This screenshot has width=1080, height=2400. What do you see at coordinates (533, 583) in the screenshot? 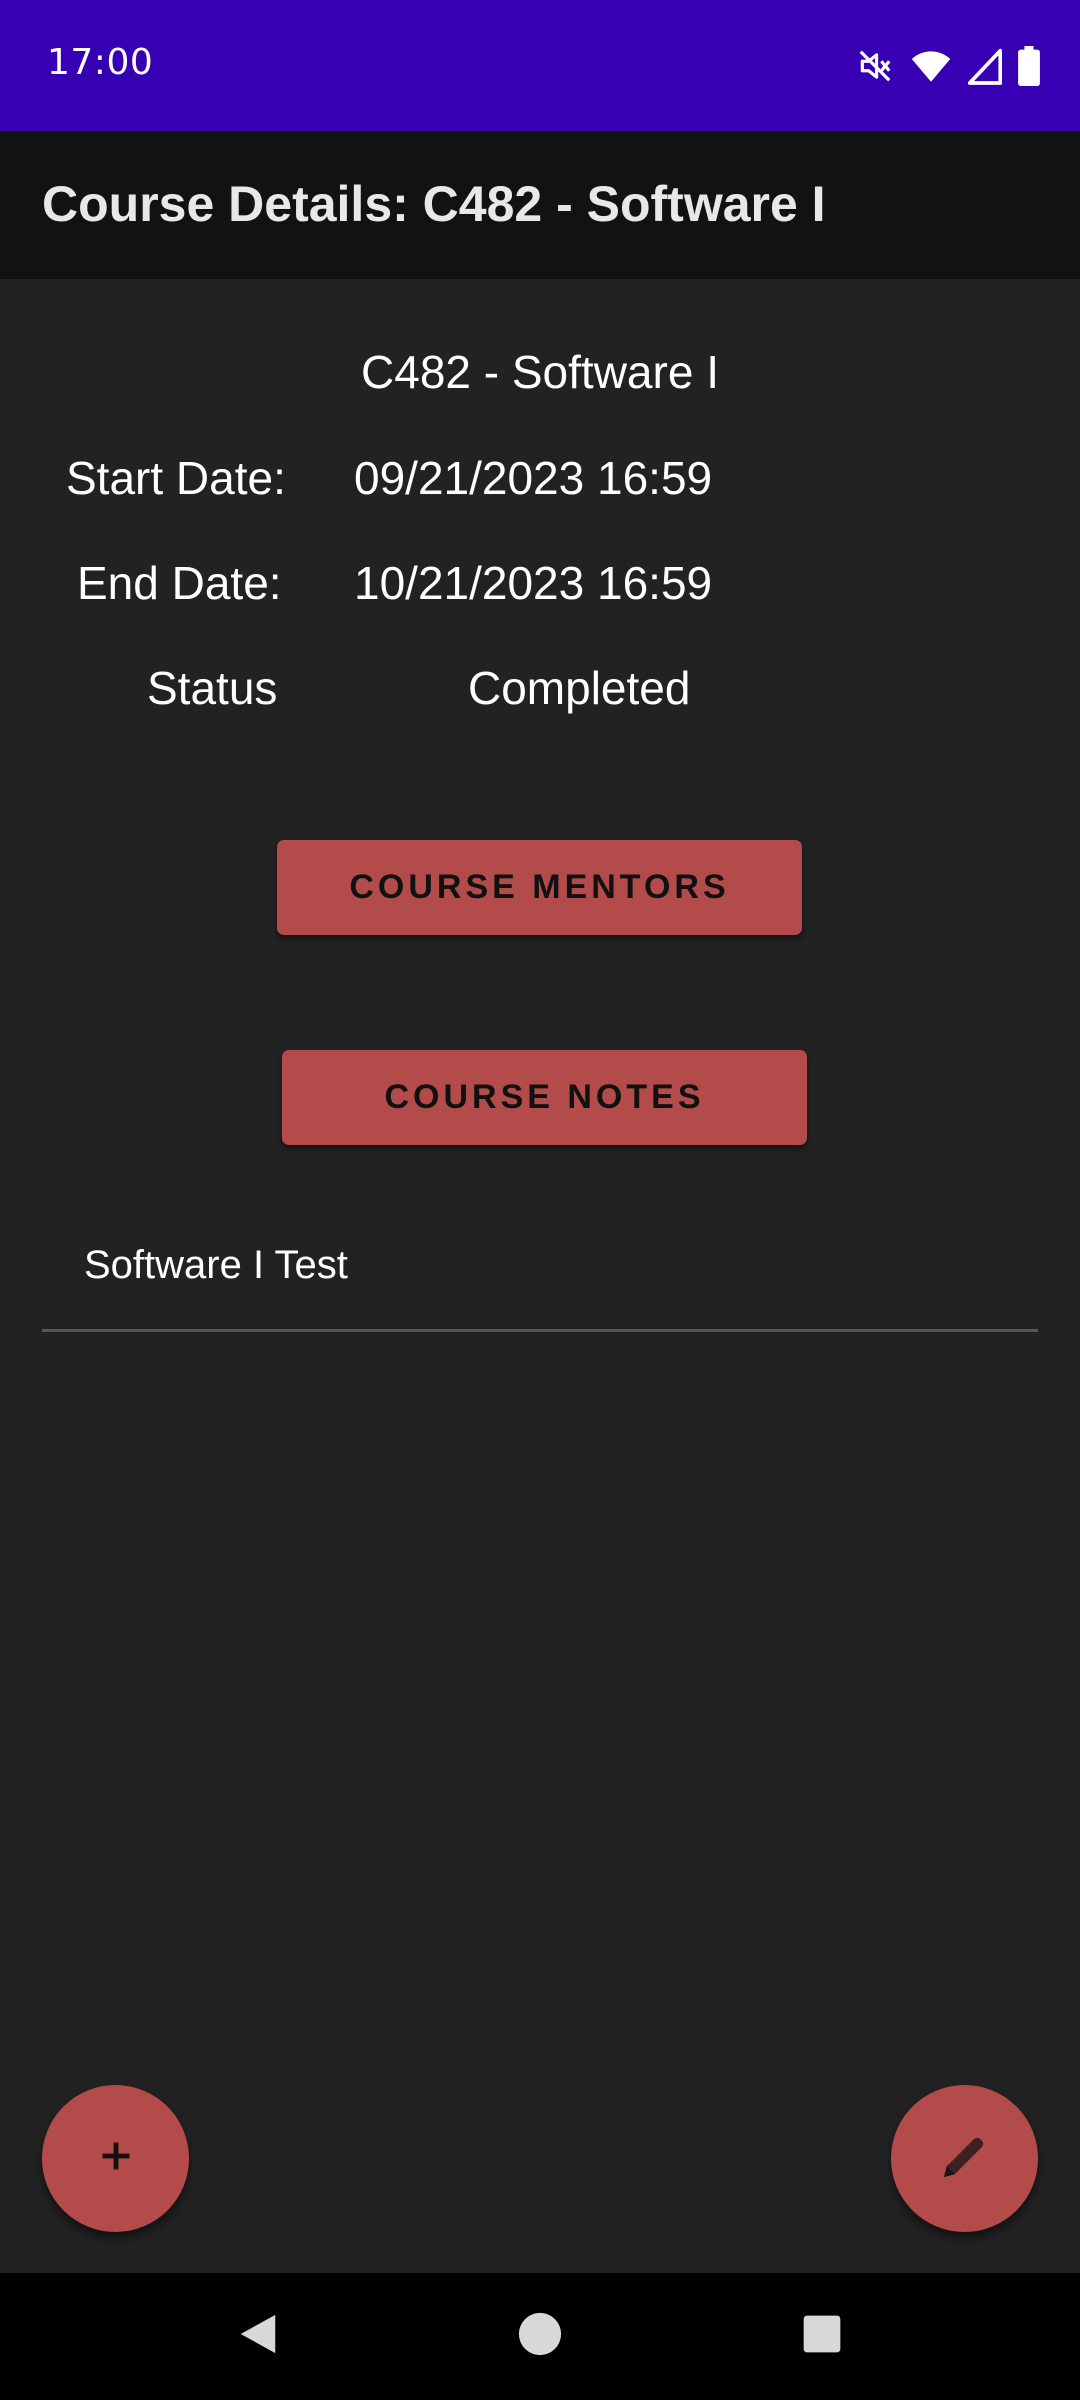
I see `end-date-value: 10/21/2023 16:59` at bounding box center [533, 583].